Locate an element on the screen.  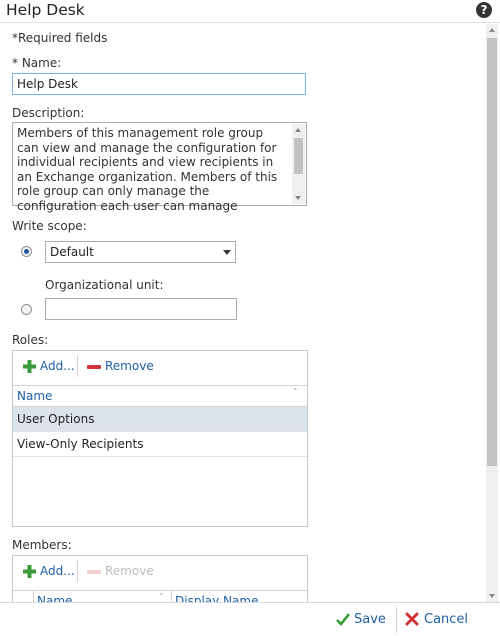
write-scope-select: Default is located at coordinates (140, 252).